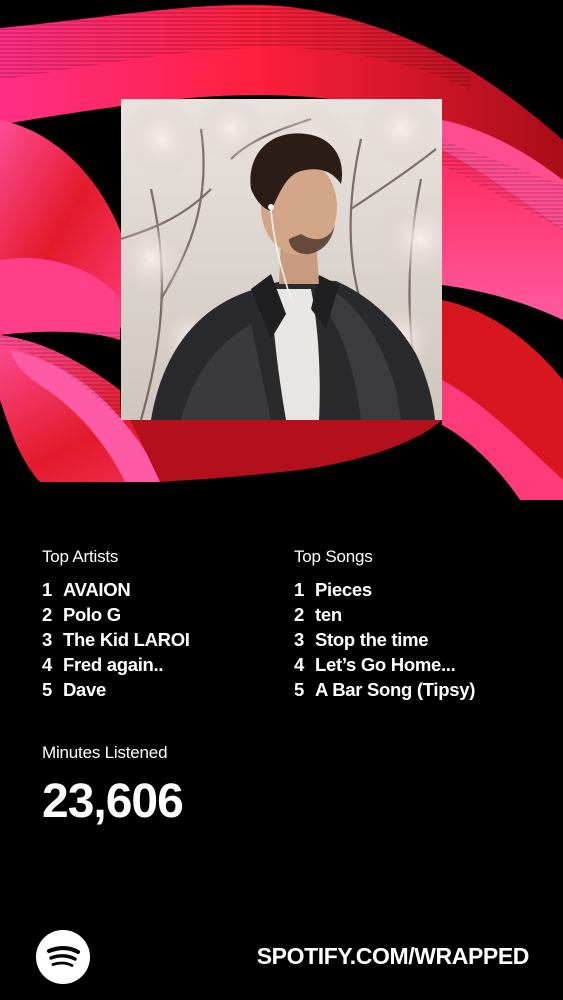 The height and width of the screenshot is (1000, 563). I want to click on list-item: 5 Dave, so click(162, 689).